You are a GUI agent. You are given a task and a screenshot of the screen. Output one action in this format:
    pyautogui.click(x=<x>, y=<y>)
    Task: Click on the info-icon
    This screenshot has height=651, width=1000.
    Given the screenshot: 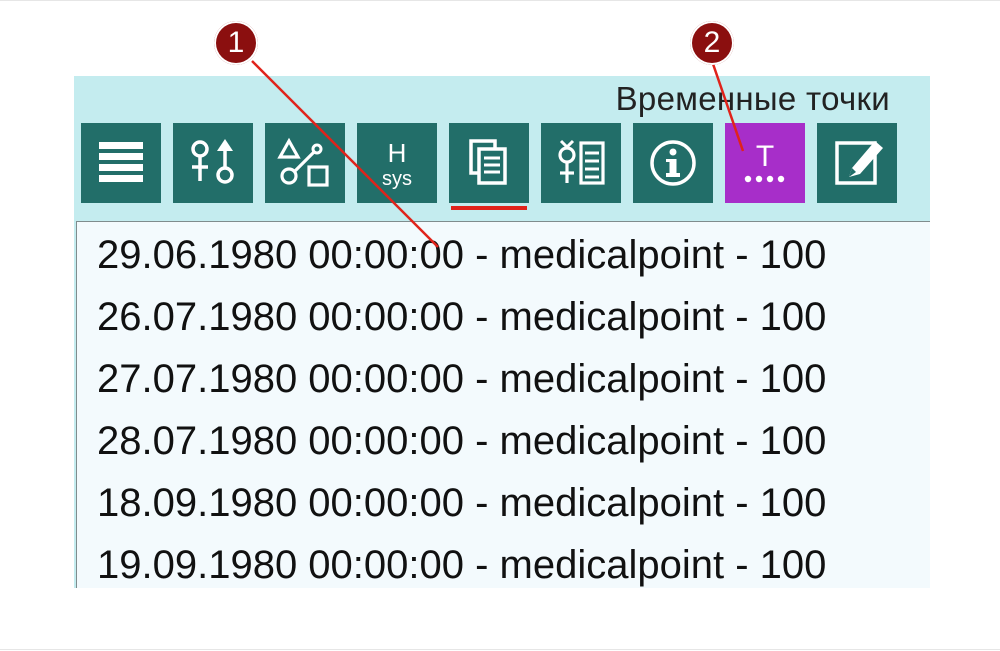 What is the action you would take?
    pyautogui.click(x=673, y=163)
    